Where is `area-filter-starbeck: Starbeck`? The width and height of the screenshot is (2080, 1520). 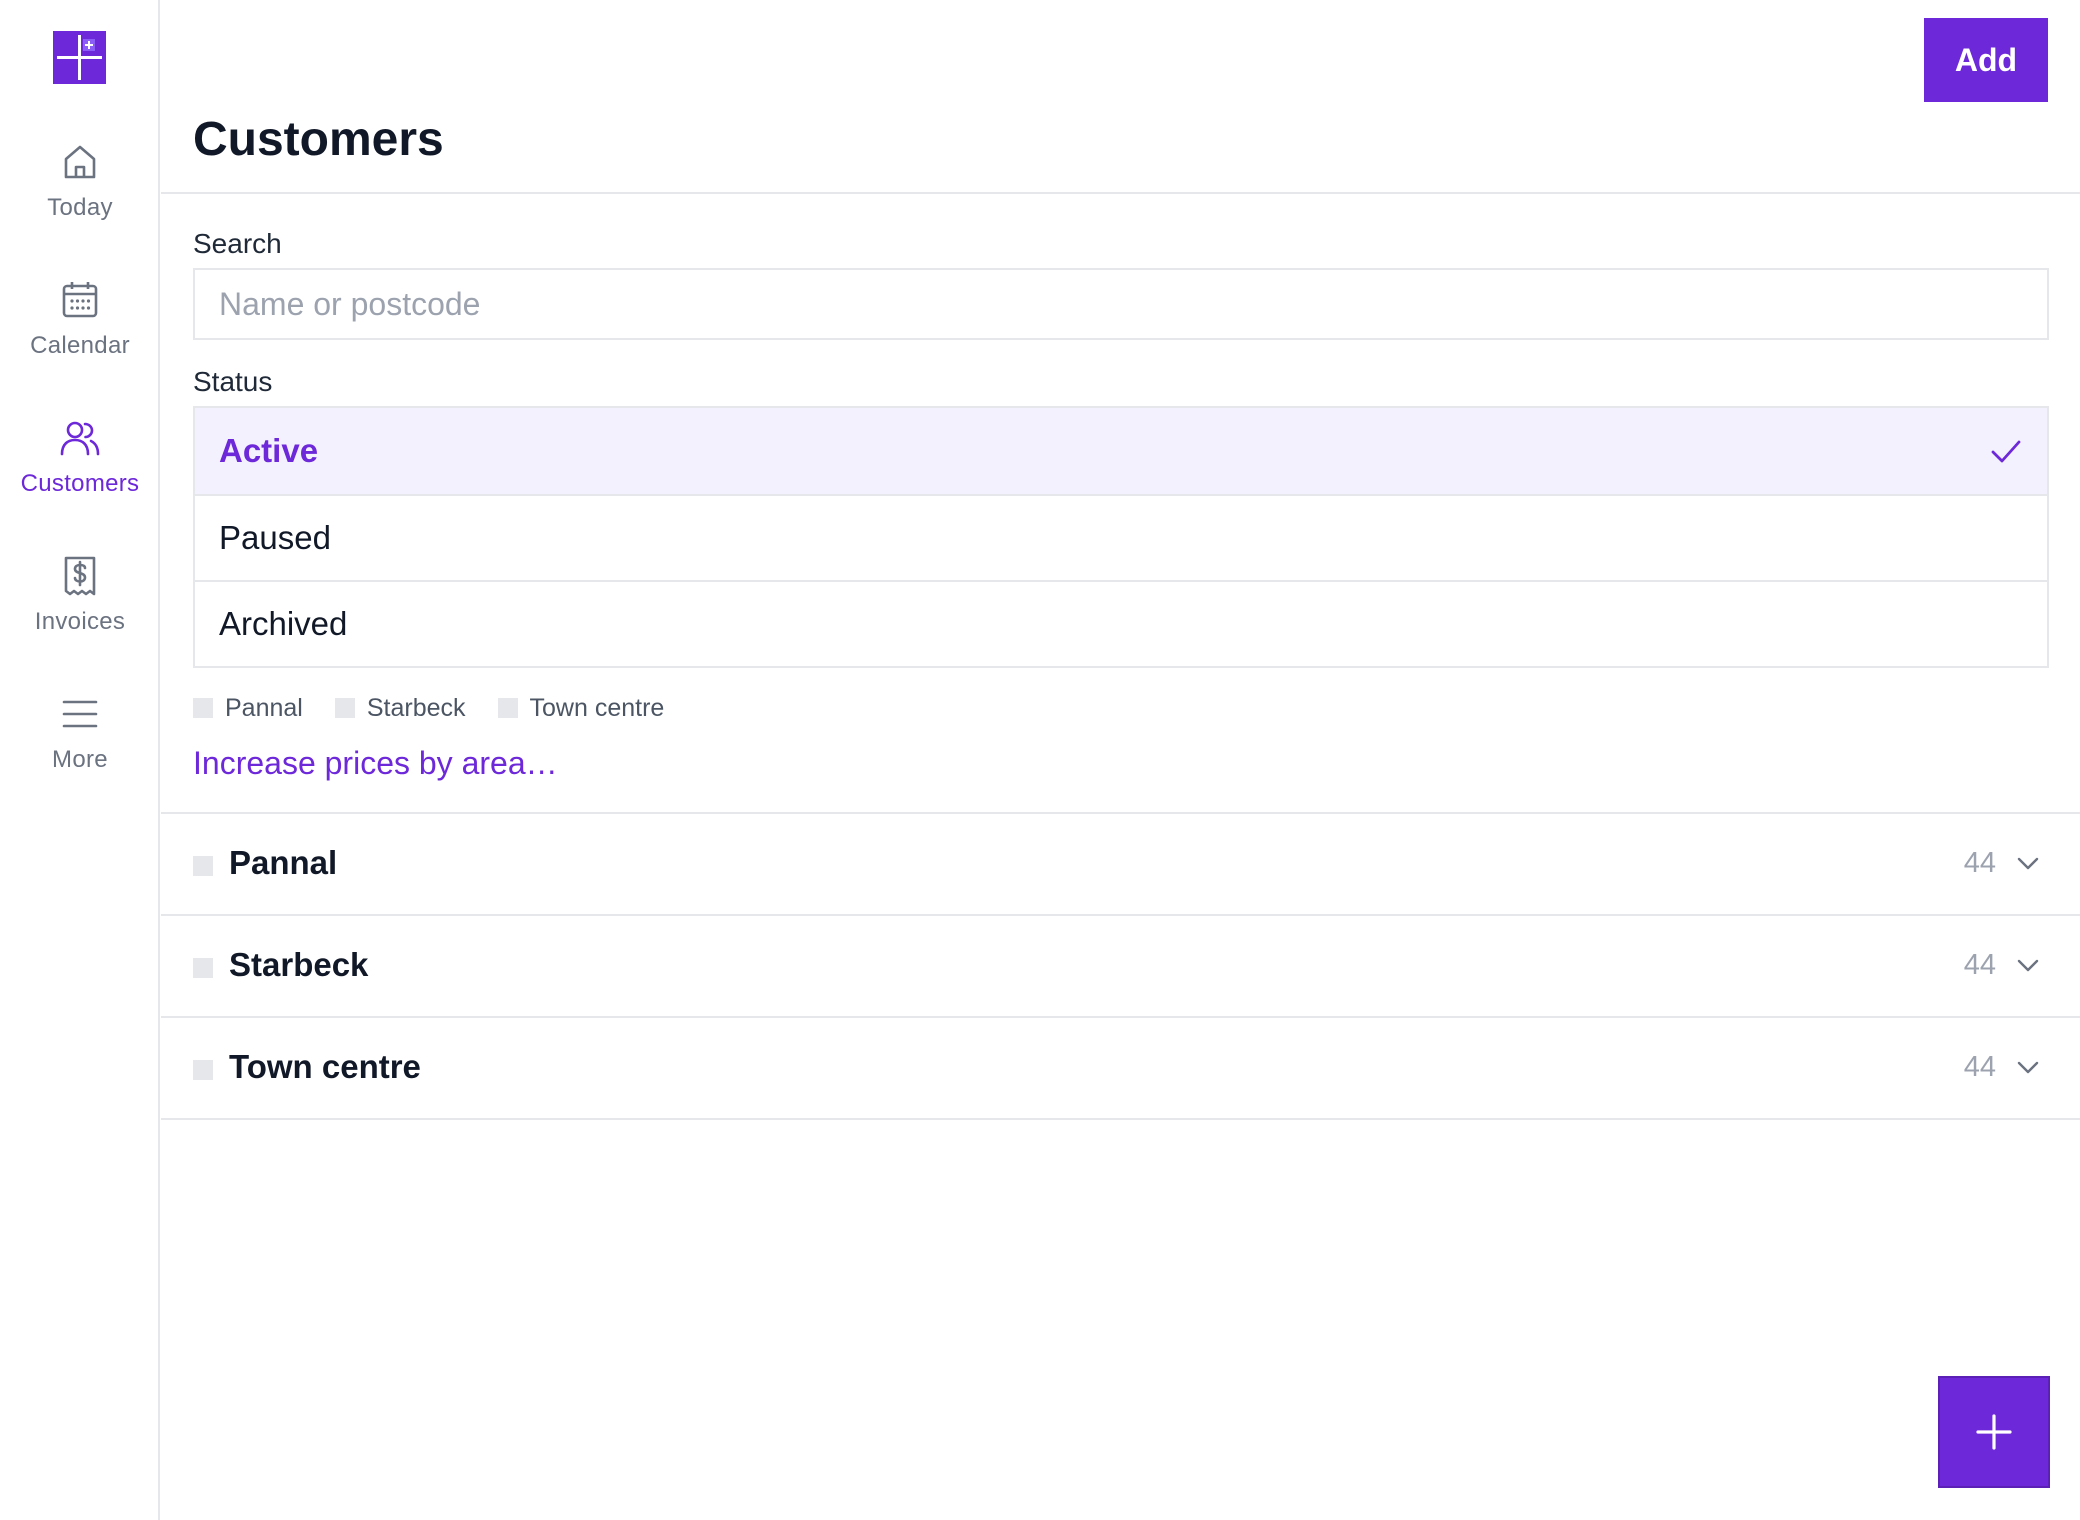 area-filter-starbeck: Starbeck is located at coordinates (400, 708).